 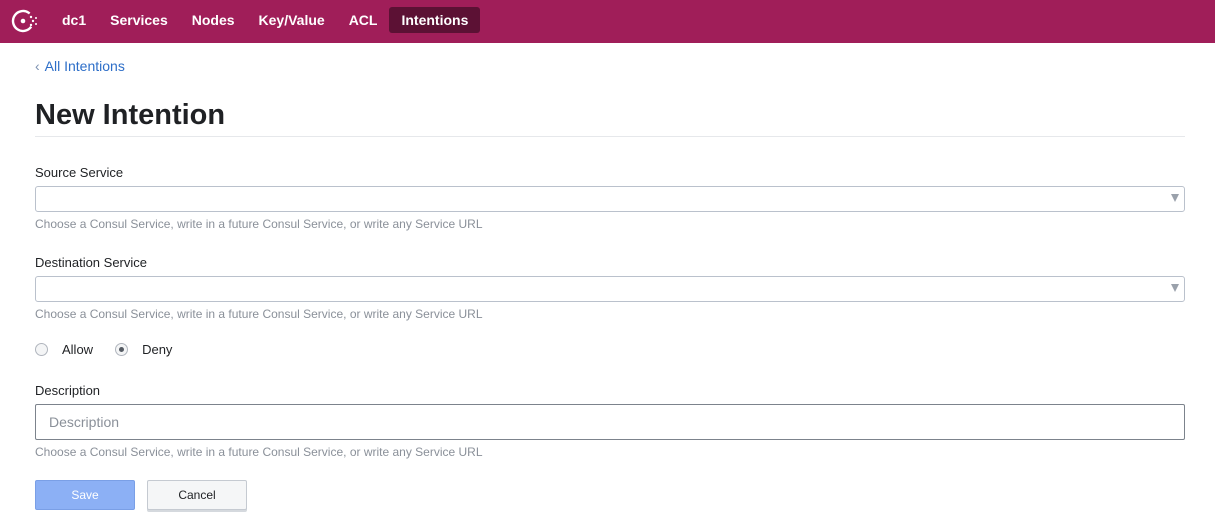 I want to click on nav-item-datacenter: dc1, so click(x=74, y=20).